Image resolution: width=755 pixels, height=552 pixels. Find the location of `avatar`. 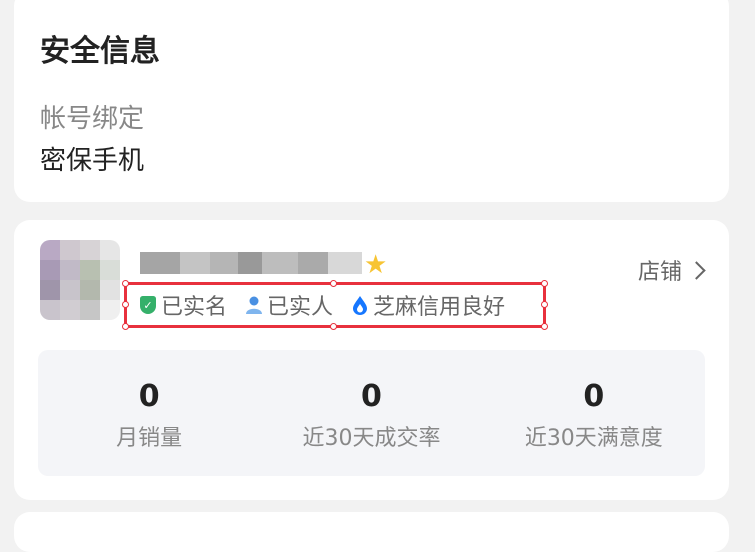

avatar is located at coordinates (80, 280).